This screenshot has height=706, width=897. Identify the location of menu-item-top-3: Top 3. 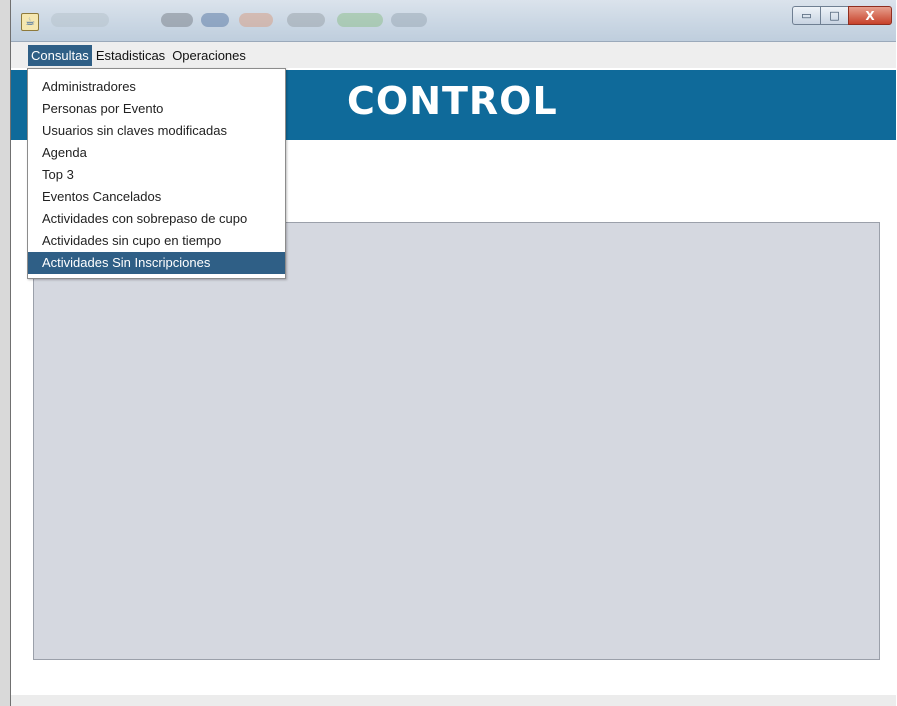
(156, 175).